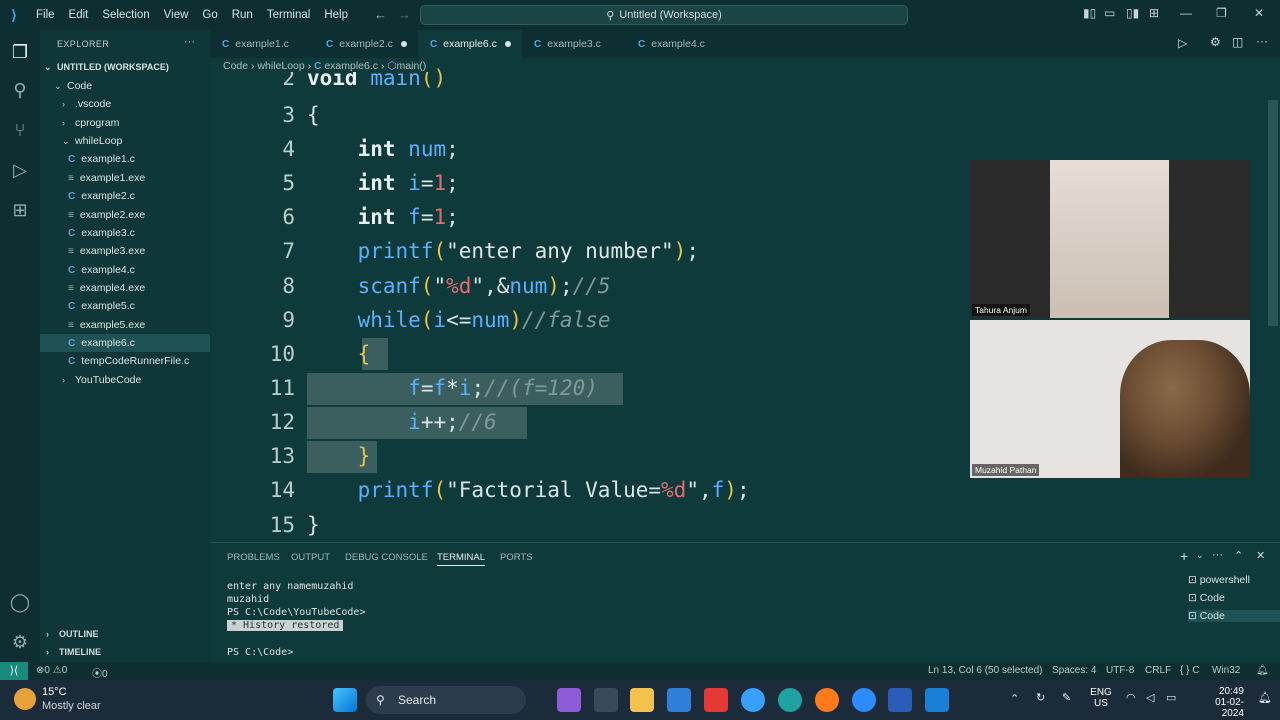 This screenshot has width=1280, height=720. Describe the element at coordinates (20, 210) in the screenshot. I see `extensions-icon: ⊞` at that location.